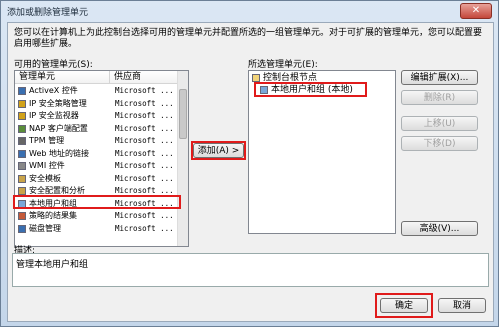  What do you see at coordinates (182, 158) in the screenshot?
I see `available-list-scrollbar` at bounding box center [182, 158].